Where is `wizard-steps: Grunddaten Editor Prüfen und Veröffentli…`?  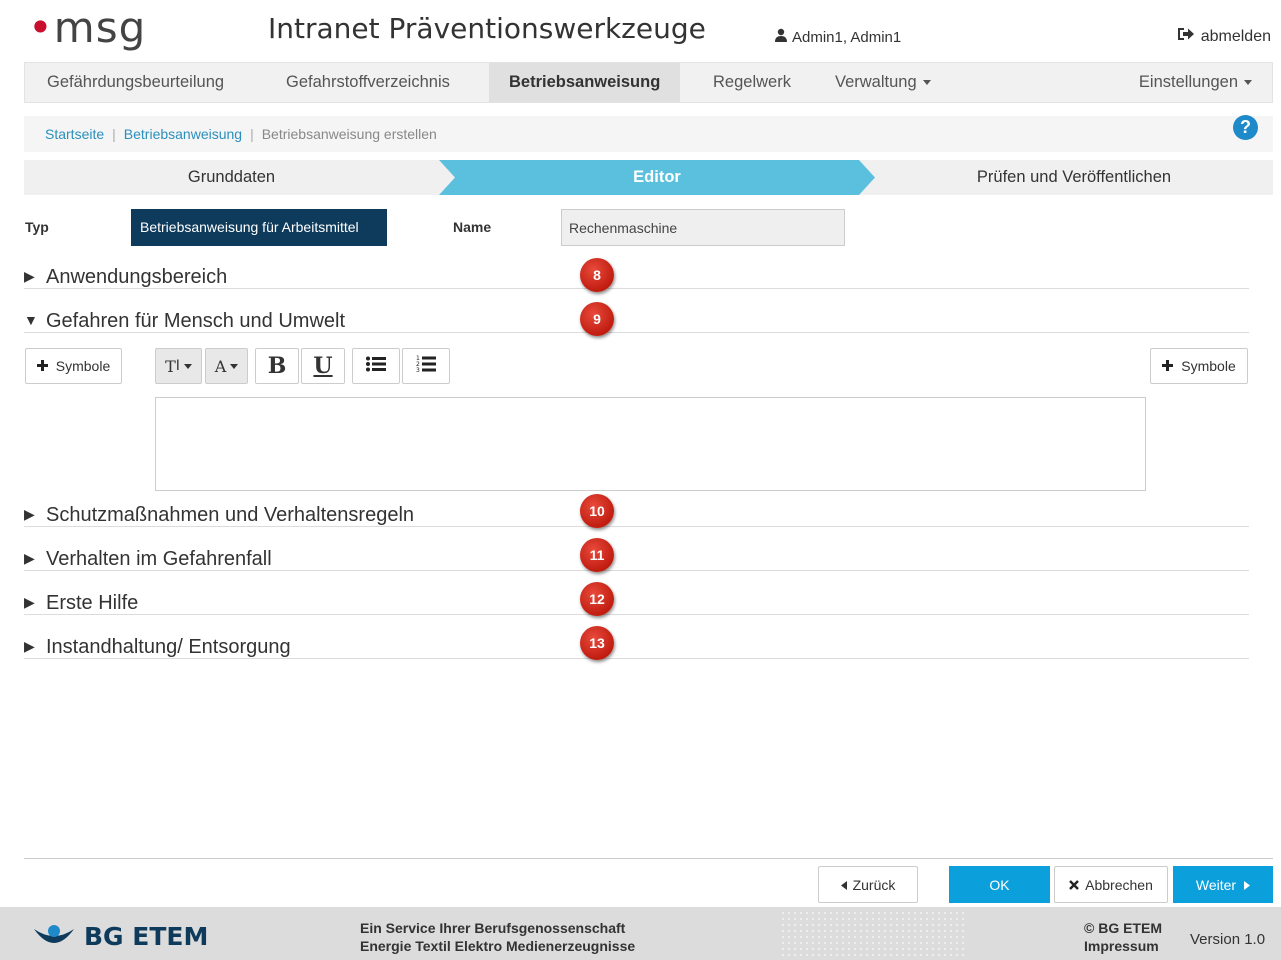 wizard-steps: Grunddaten Editor Prüfen und Veröffentli… is located at coordinates (648, 177).